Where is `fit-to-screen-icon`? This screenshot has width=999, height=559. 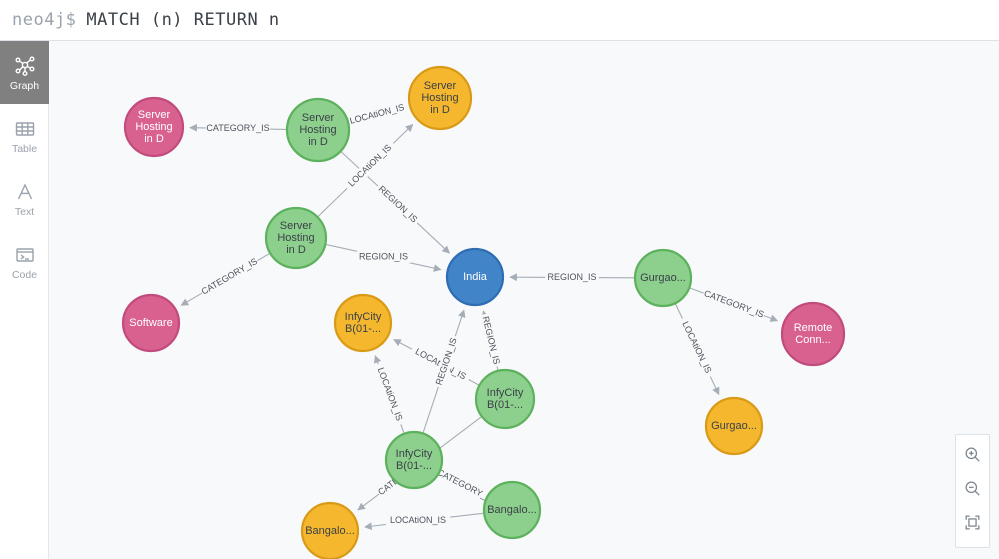 fit-to-screen-icon is located at coordinates (972, 525).